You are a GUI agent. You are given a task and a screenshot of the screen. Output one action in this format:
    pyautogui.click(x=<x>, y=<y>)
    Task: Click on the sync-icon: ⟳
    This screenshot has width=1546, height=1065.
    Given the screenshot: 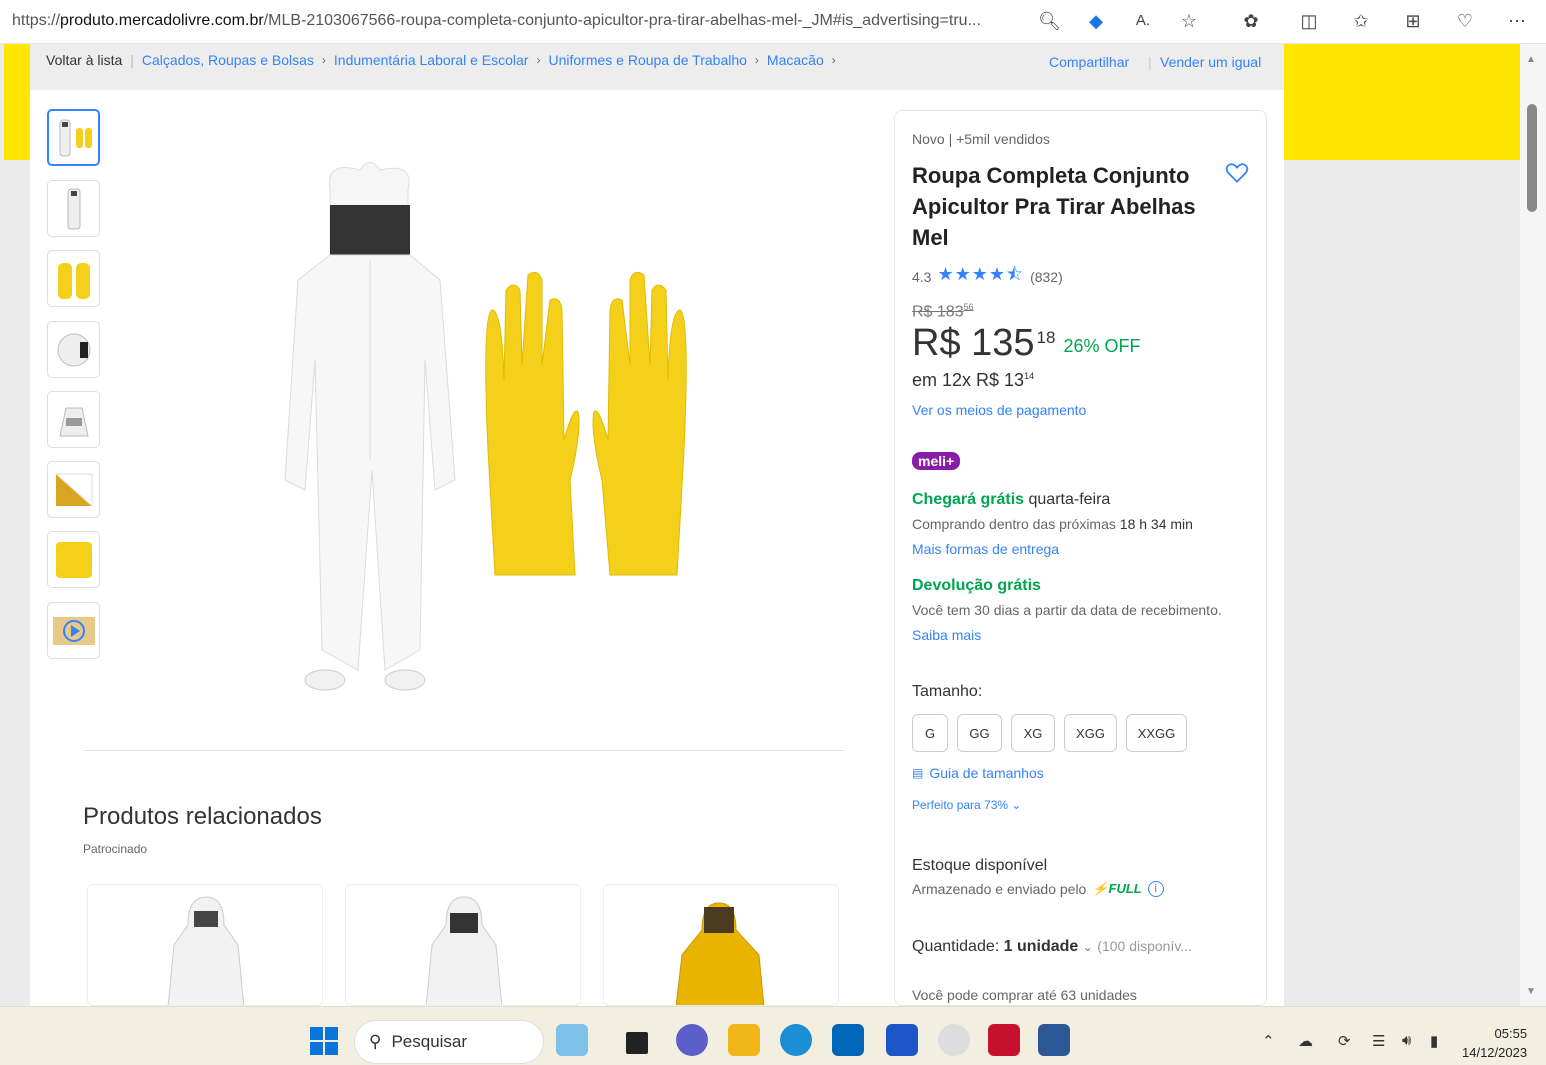 What is the action you would take?
    pyautogui.click(x=1344, y=1041)
    